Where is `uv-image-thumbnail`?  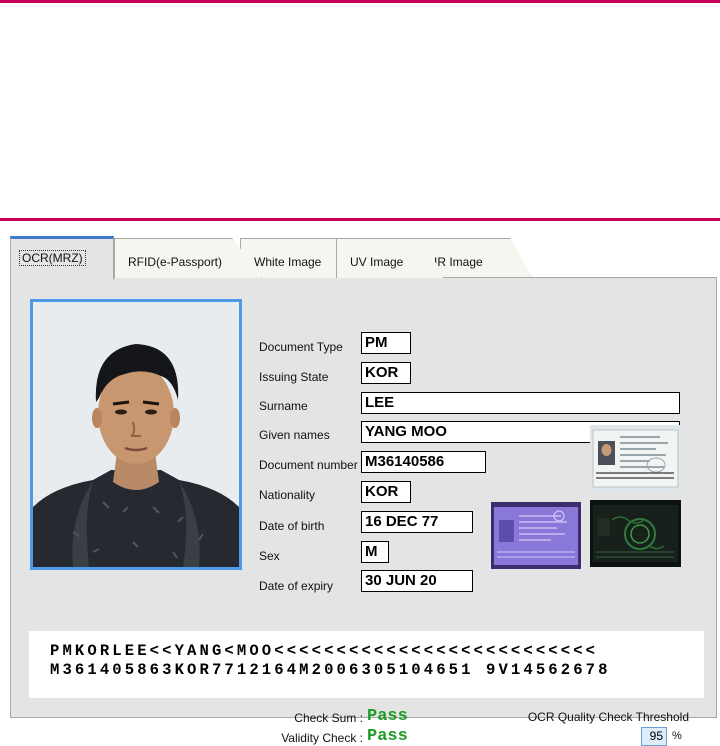 uv-image-thumbnail is located at coordinates (536, 535).